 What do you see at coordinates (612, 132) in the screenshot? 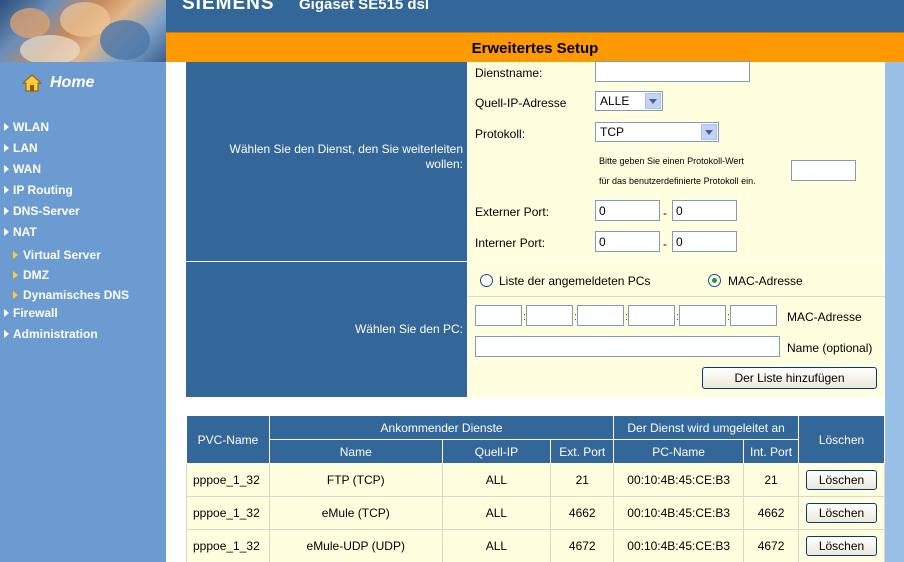
I see `protocol-value: TCP` at bounding box center [612, 132].